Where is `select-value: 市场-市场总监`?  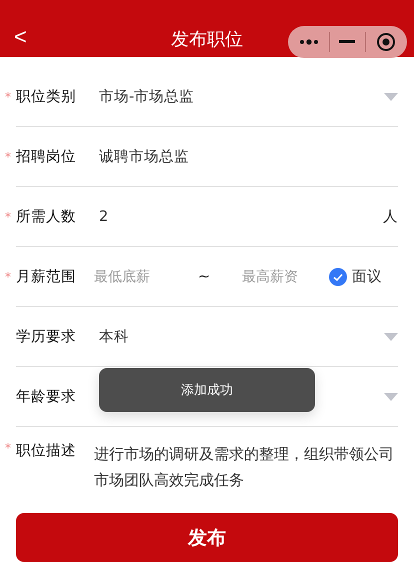
select-value: 市场-市场总监 is located at coordinates (241, 96).